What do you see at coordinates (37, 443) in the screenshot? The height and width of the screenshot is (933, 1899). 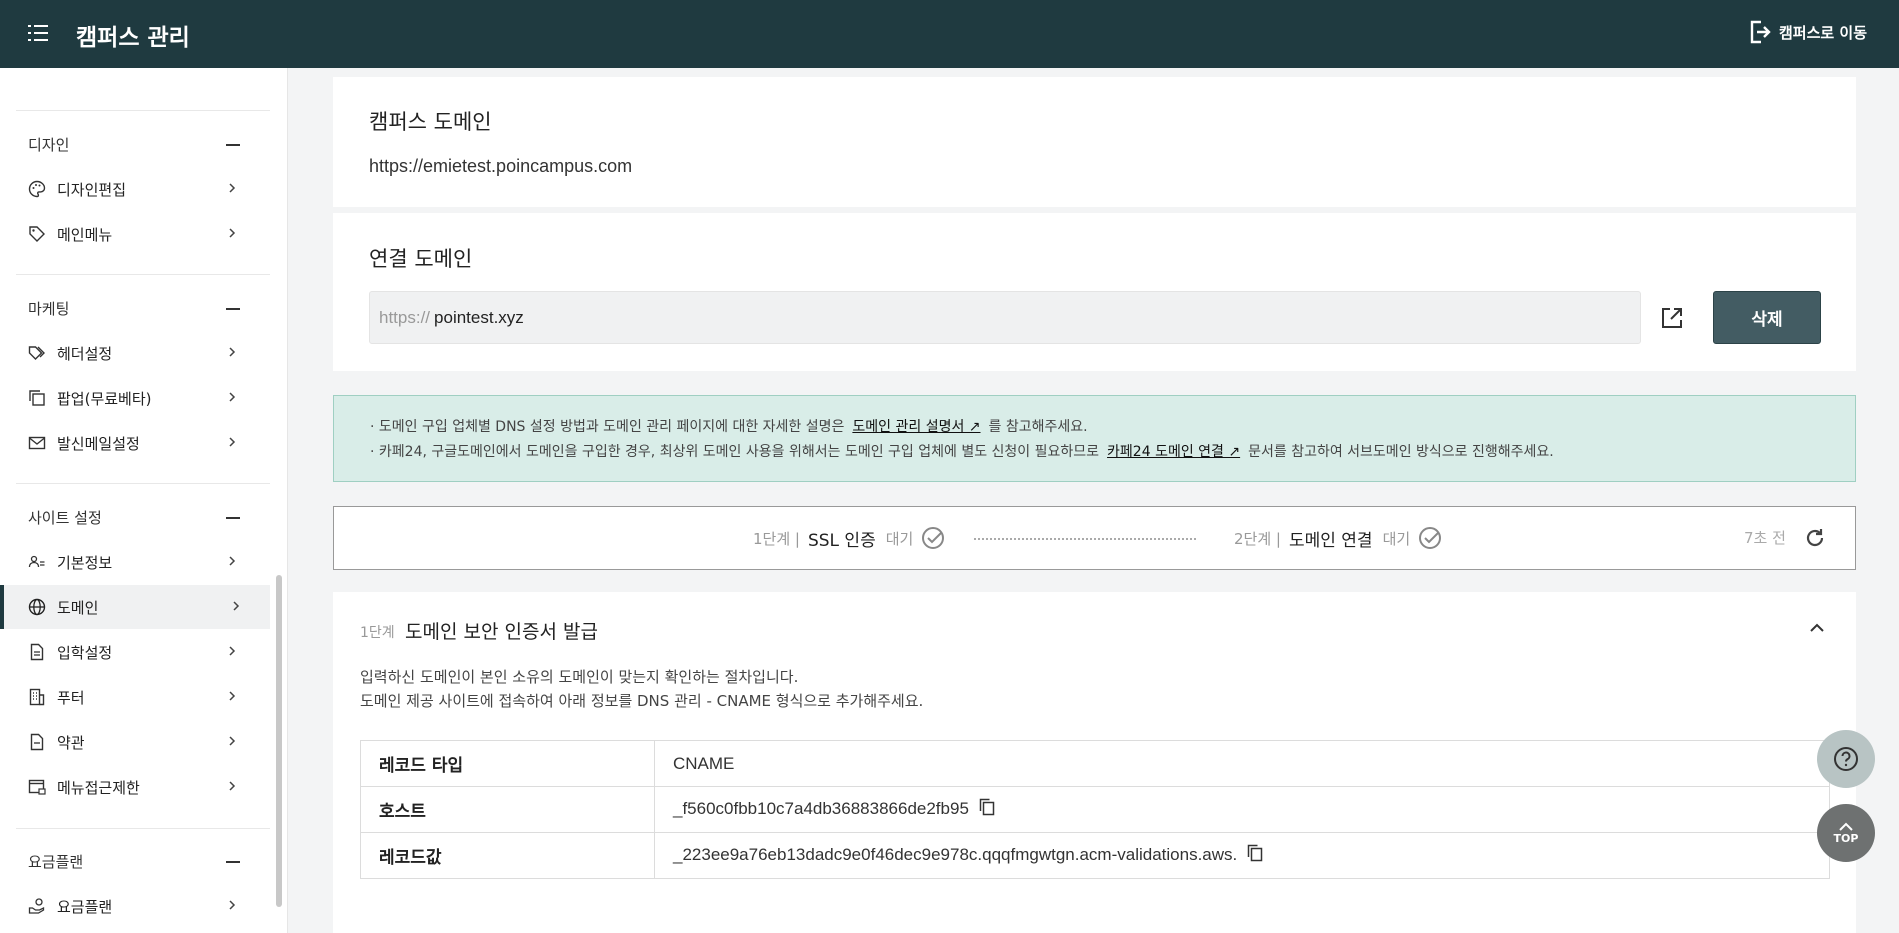 I see `mail-icon` at bounding box center [37, 443].